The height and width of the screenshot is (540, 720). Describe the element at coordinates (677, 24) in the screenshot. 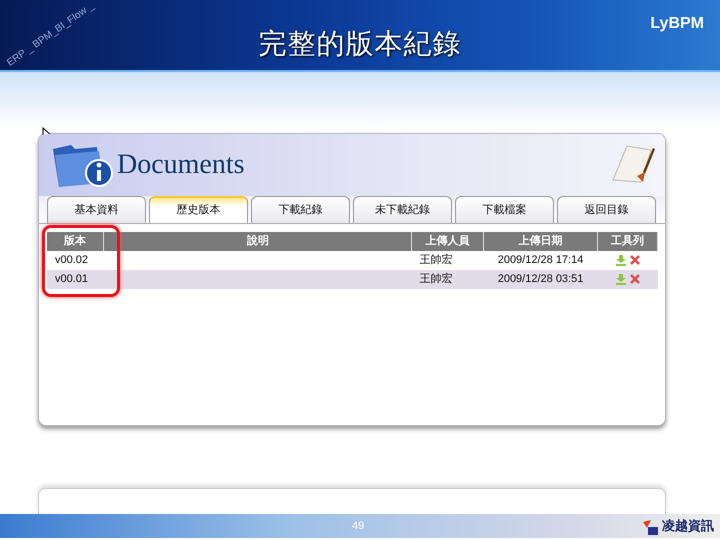

I see `brand-label: LyBPM` at that location.